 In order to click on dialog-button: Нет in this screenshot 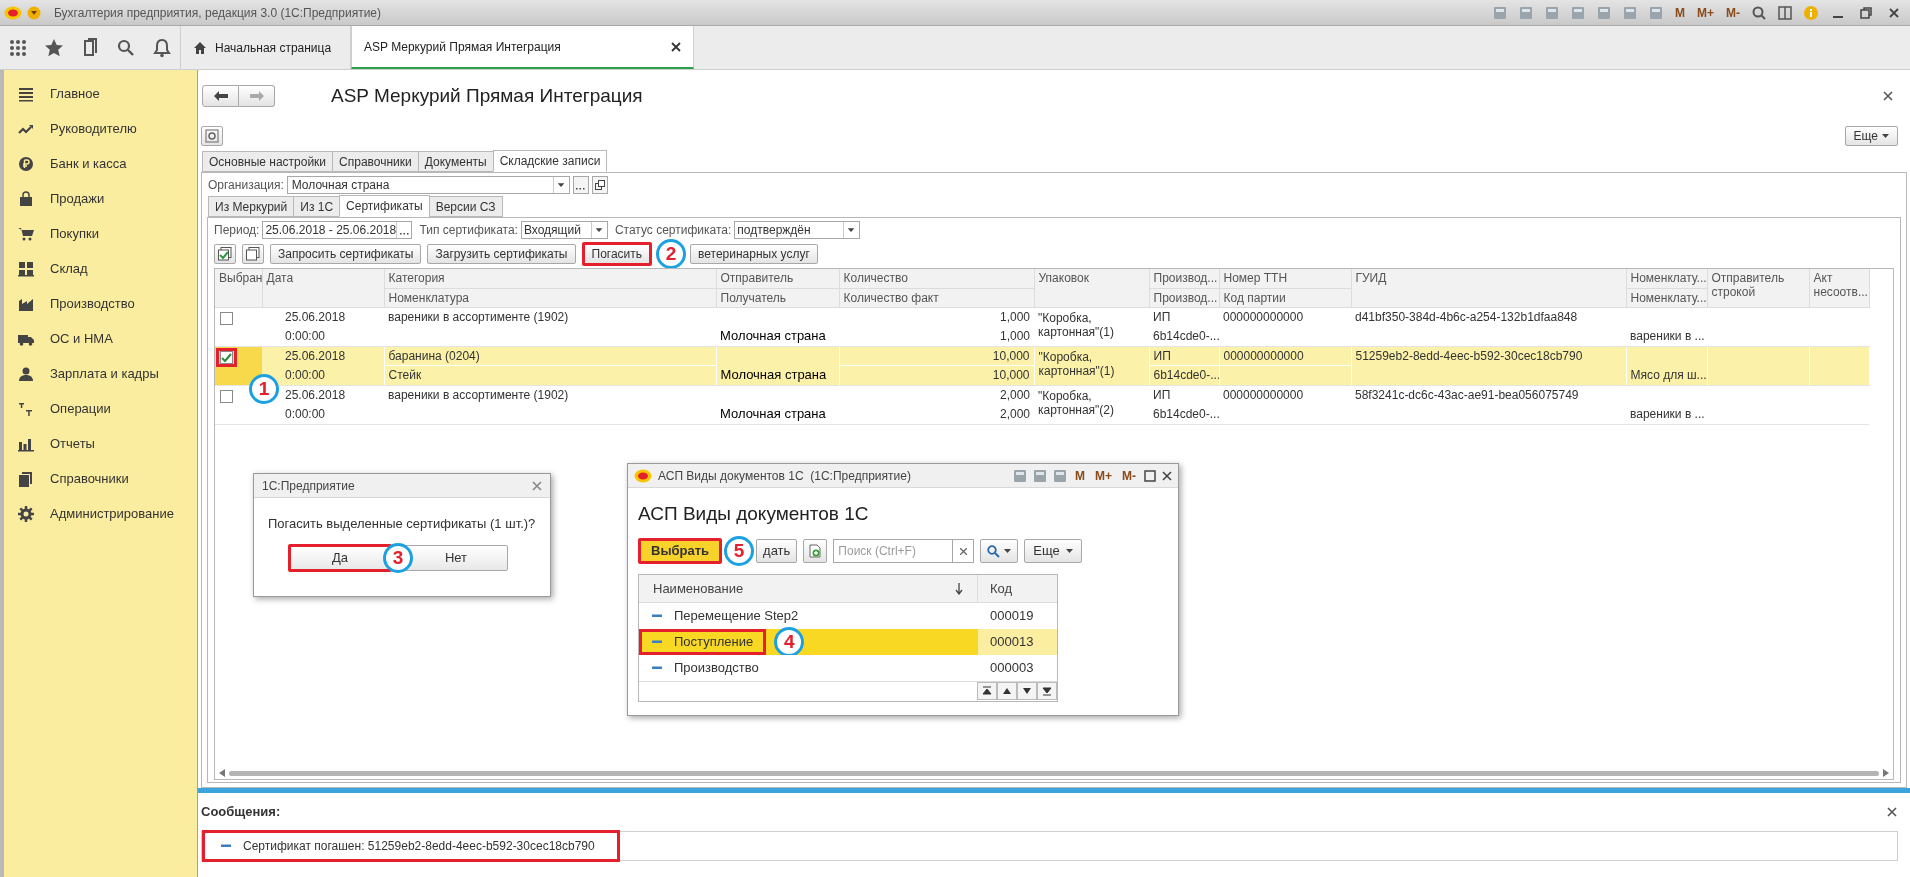, I will do `click(456, 558)`.